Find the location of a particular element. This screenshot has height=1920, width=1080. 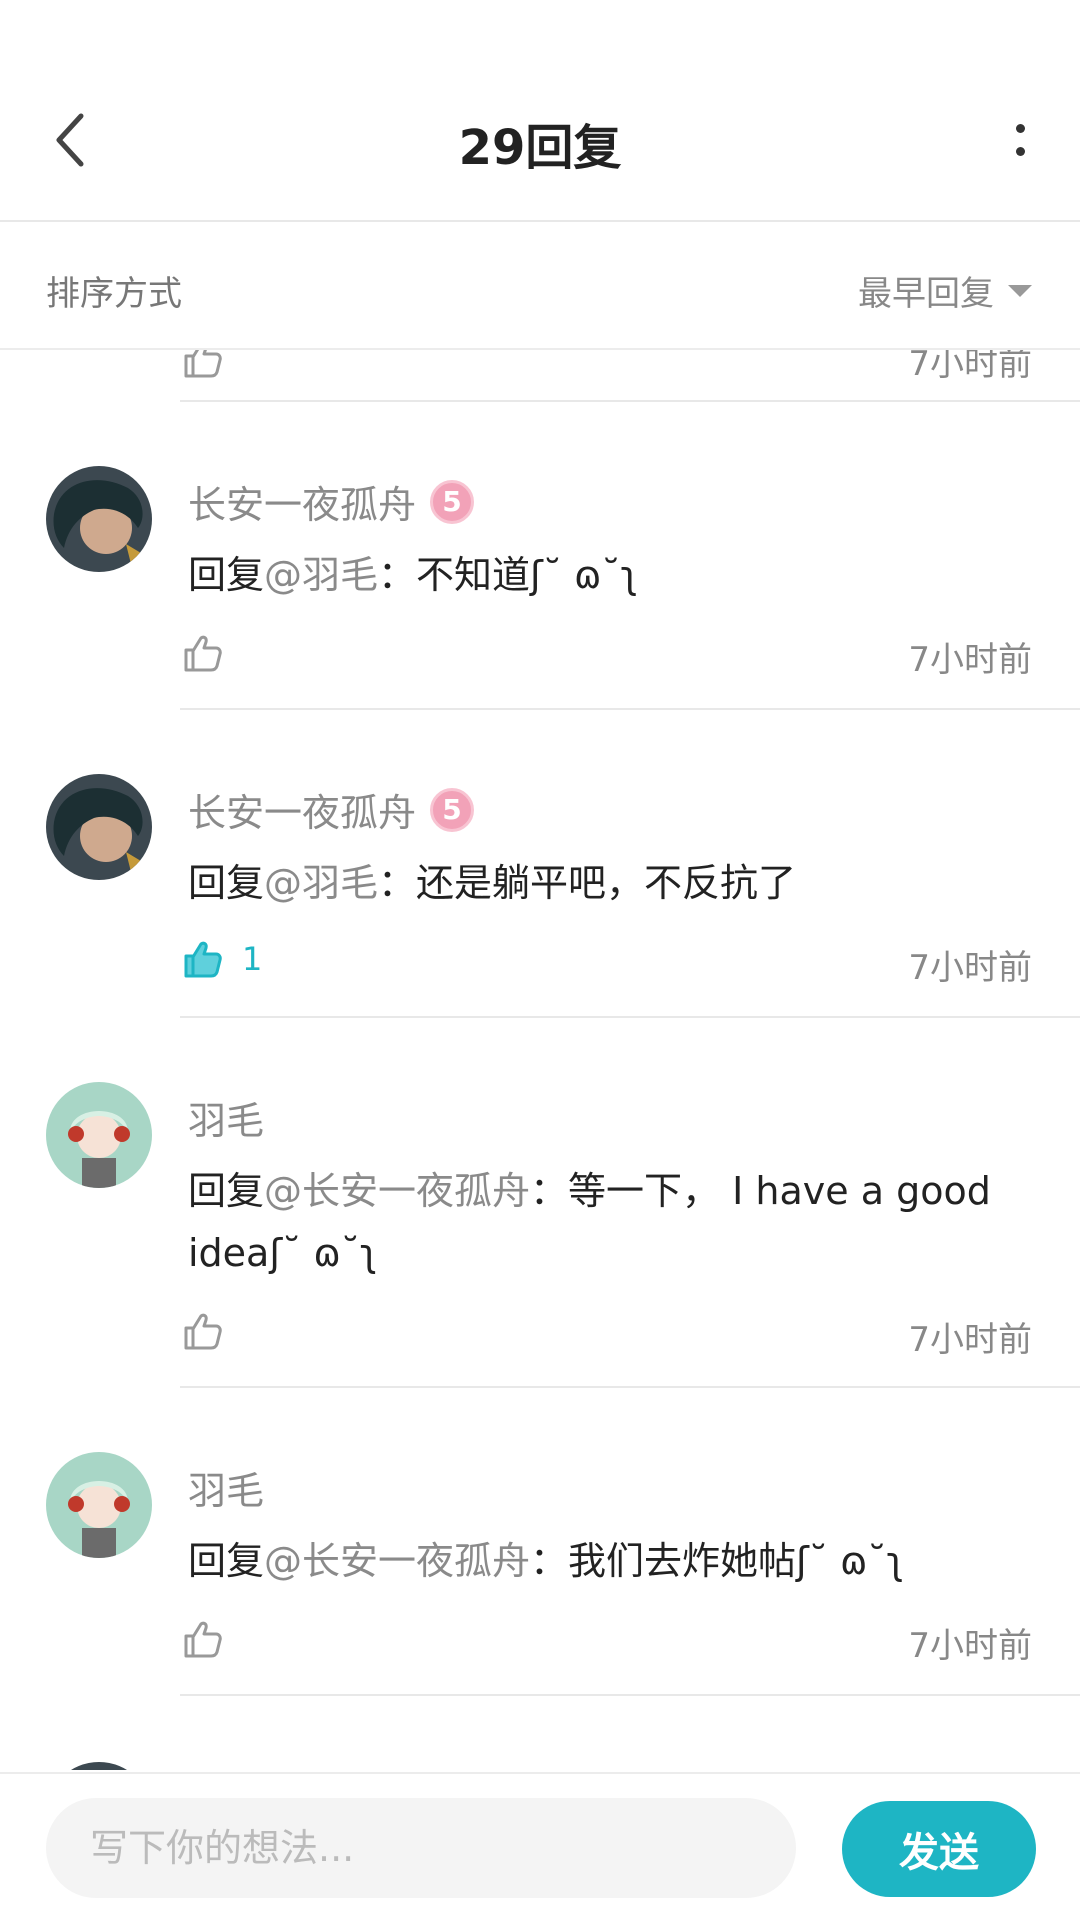

more-options-button is located at coordinates (1020, 140).